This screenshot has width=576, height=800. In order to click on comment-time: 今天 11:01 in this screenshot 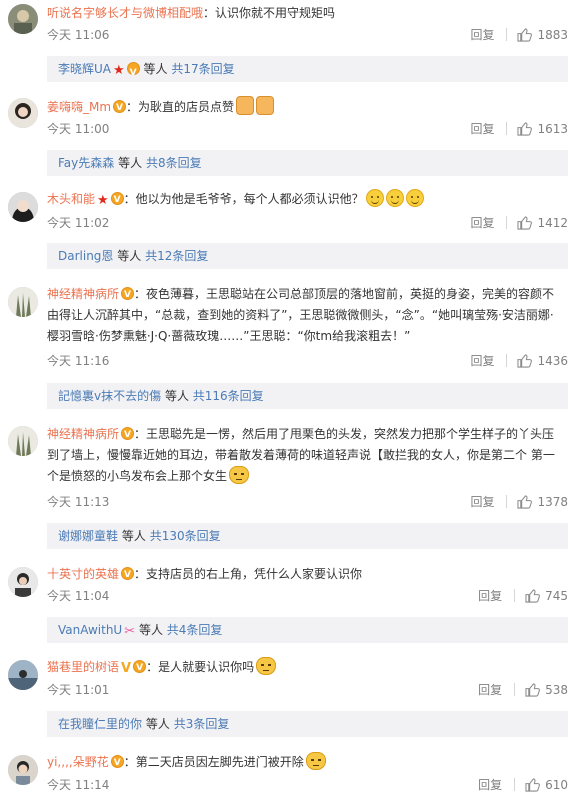, I will do `click(78, 690)`.